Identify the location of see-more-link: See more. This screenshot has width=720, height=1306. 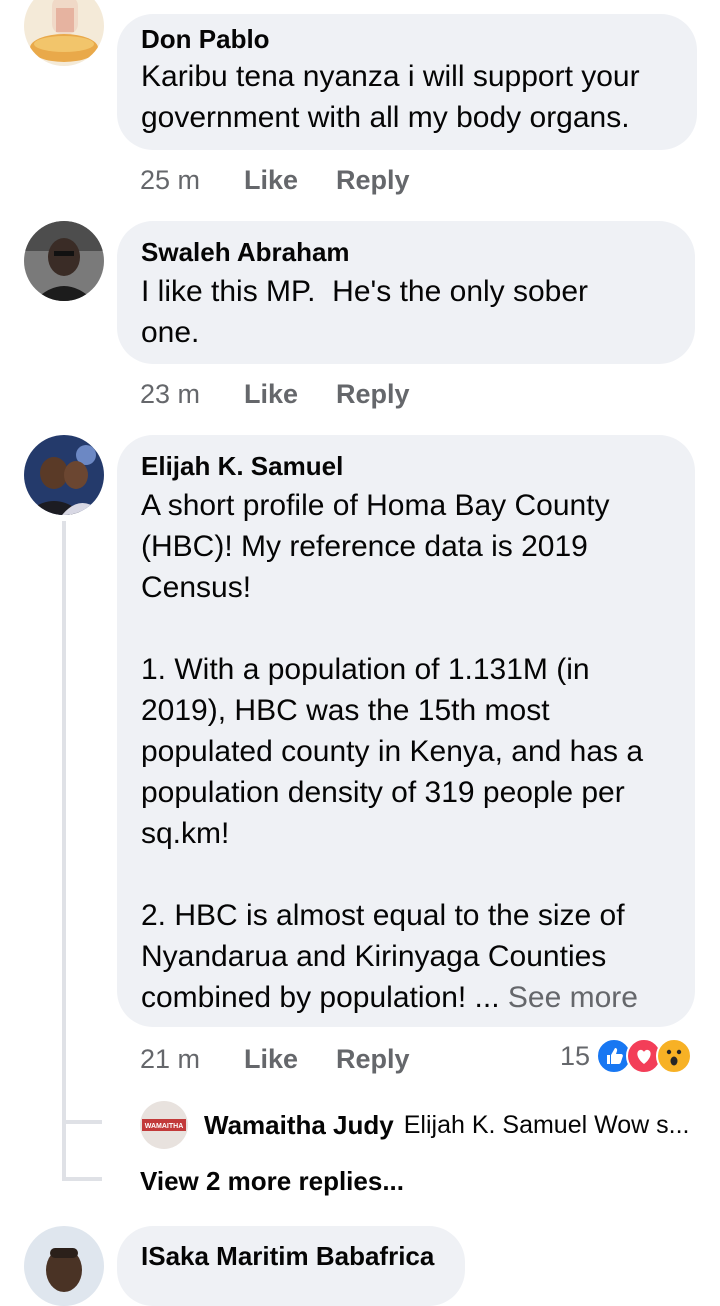
(573, 997).